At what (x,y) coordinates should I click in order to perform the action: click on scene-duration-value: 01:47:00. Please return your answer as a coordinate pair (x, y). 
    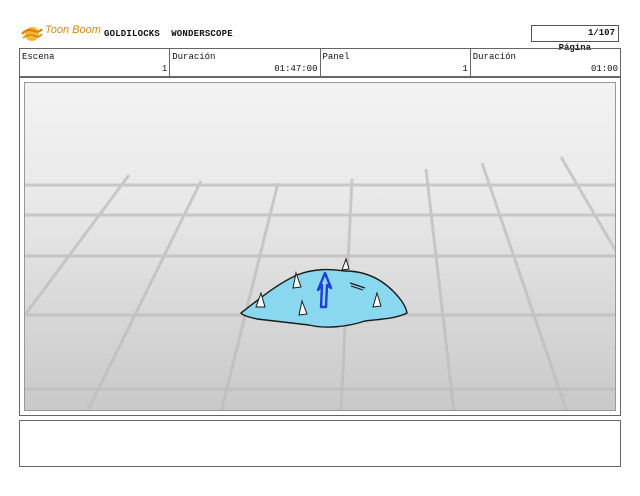
    Looking at the image, I should click on (296, 69).